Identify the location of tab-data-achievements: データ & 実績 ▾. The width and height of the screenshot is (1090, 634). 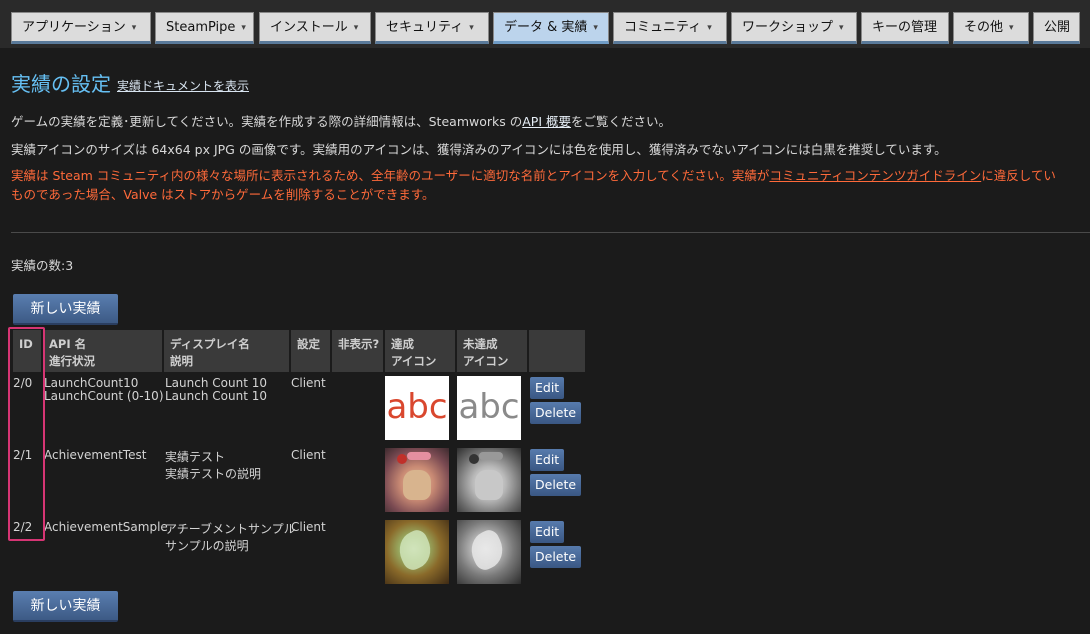
(551, 28).